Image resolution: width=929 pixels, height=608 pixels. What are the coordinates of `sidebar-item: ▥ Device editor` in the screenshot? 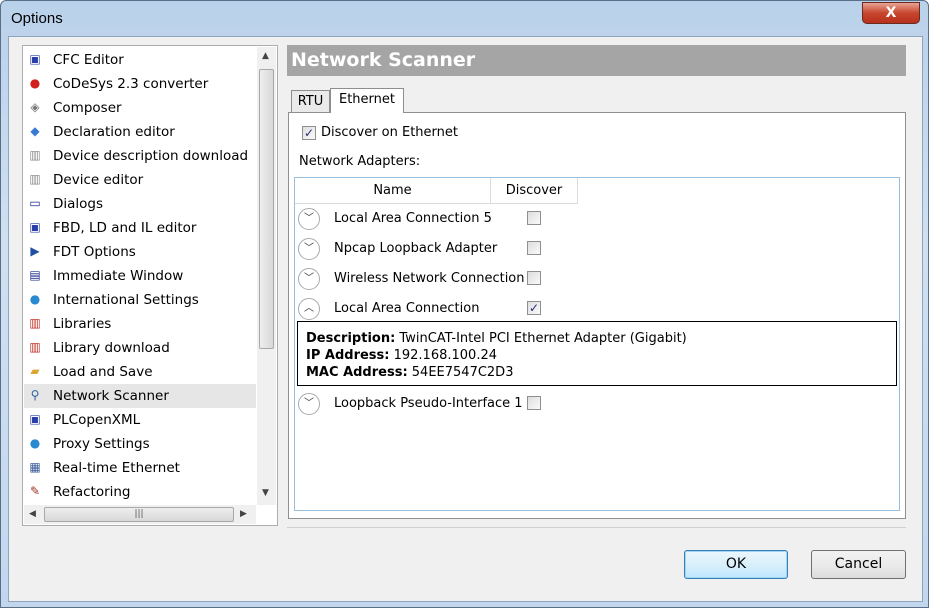 It's located at (140, 180).